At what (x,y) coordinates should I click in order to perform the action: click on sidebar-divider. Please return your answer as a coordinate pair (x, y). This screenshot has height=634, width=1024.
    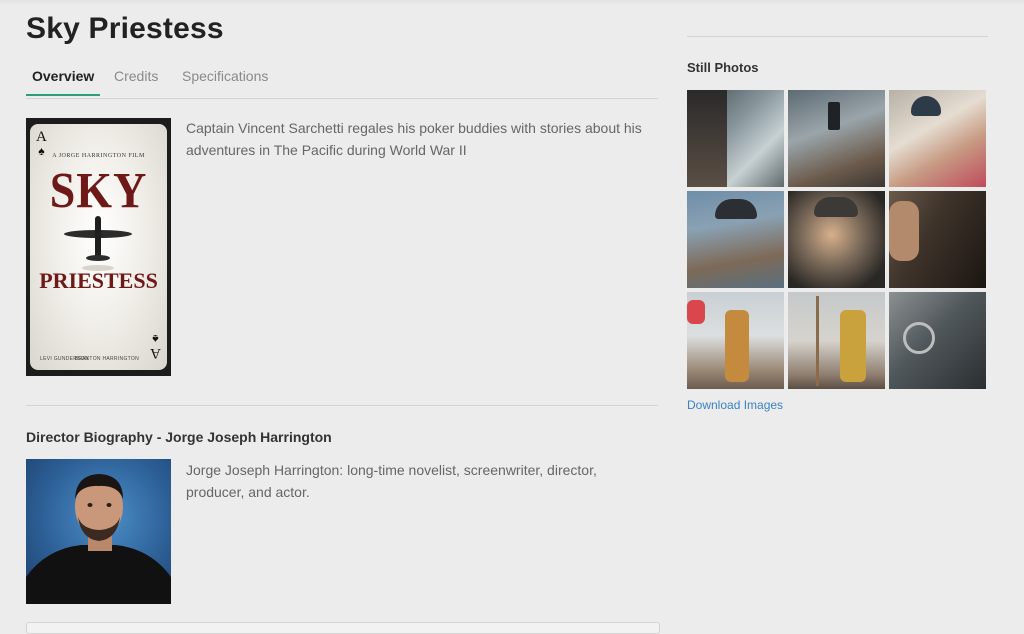
    Looking at the image, I should click on (837, 36).